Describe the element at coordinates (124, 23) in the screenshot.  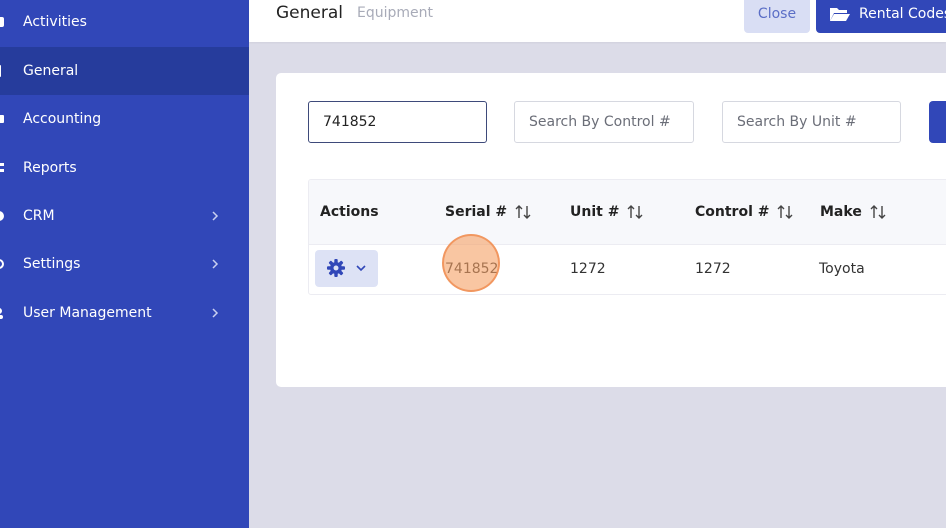
I see `sidebar-item-activities: Activities` at that location.